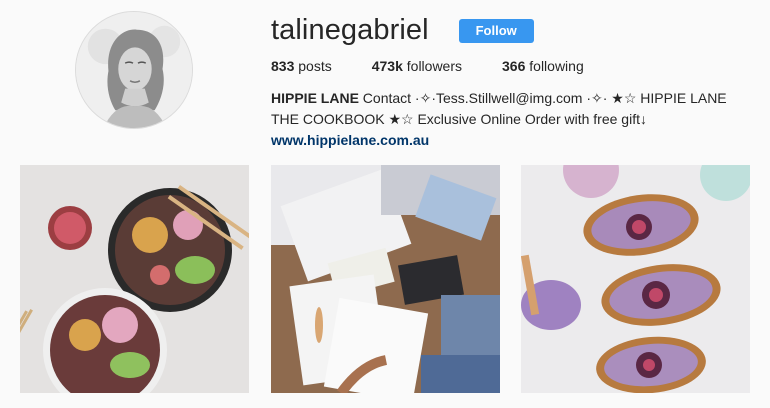  What do you see at coordinates (315, 98) in the screenshot?
I see `bio-name: HIPPIE LANE` at bounding box center [315, 98].